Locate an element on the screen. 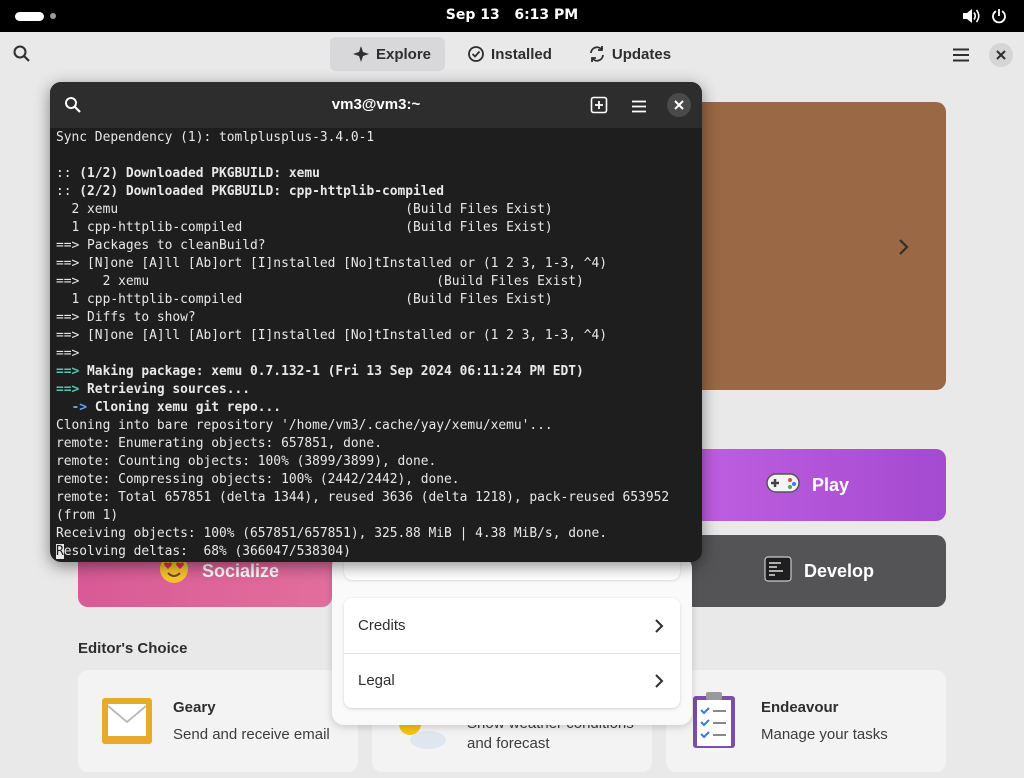  search-icon is located at coordinates (22, 56).